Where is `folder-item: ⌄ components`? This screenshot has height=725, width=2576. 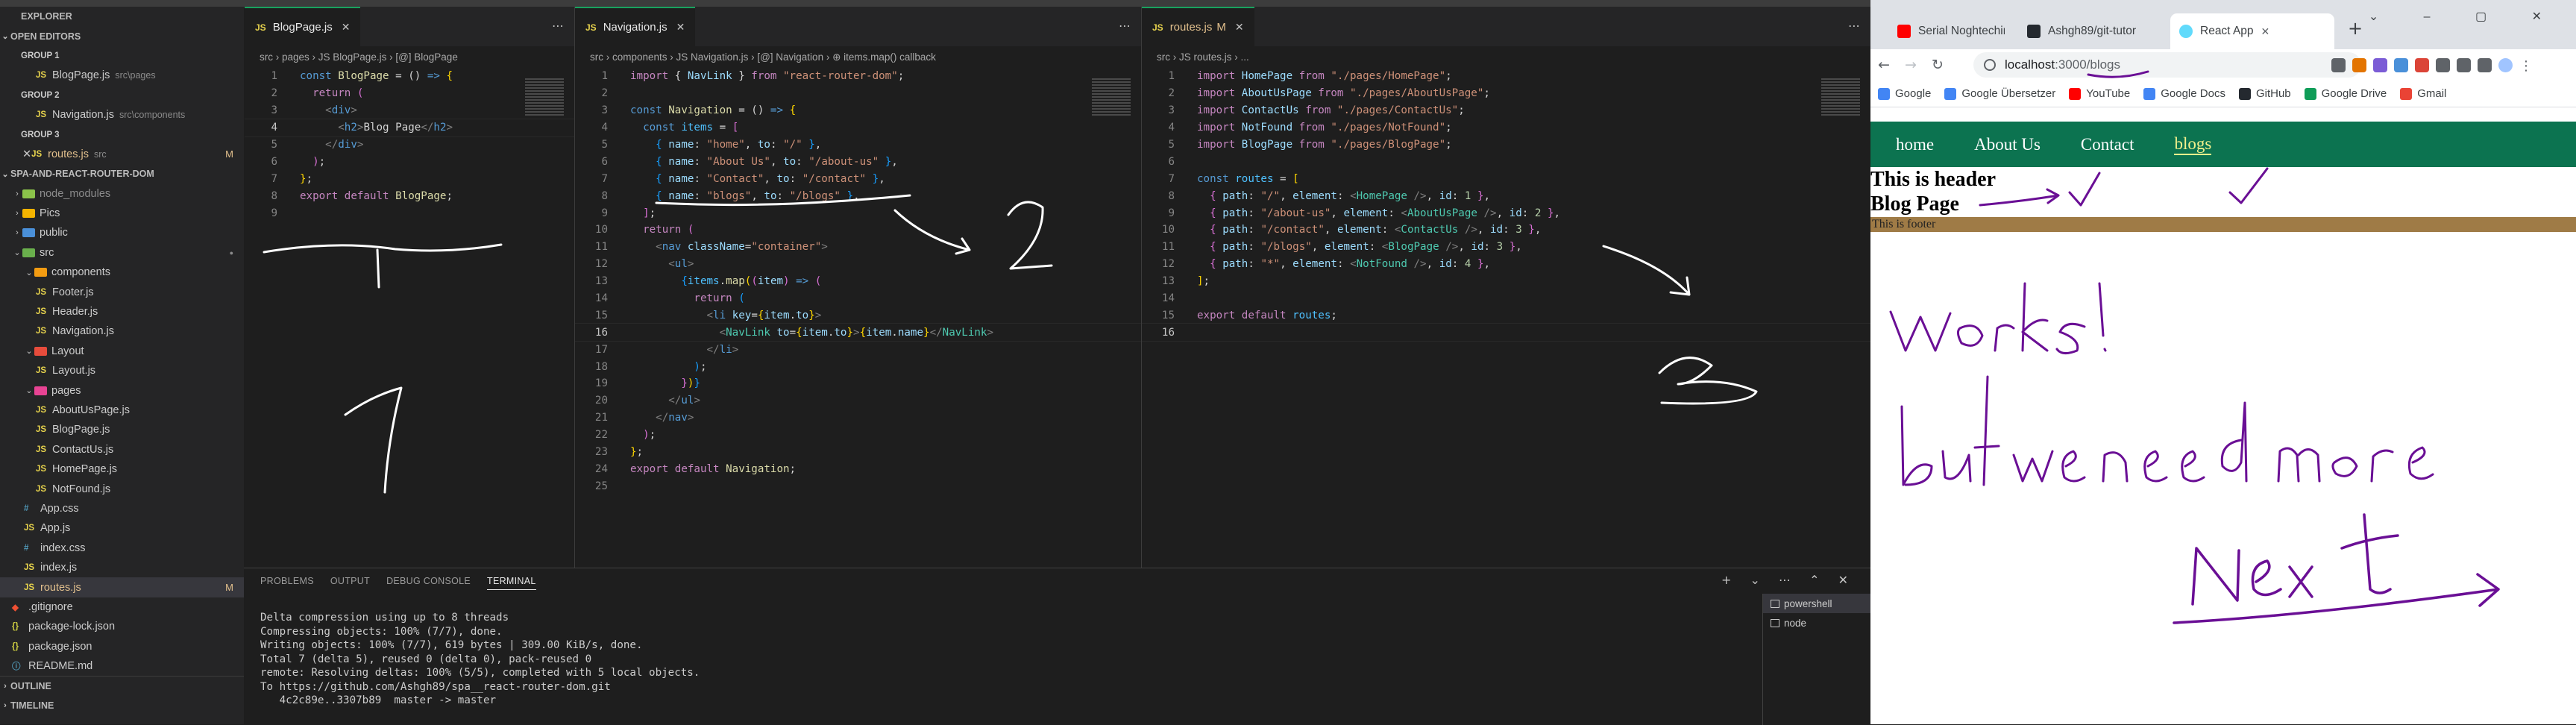
folder-item: ⌄ components is located at coordinates (122, 272).